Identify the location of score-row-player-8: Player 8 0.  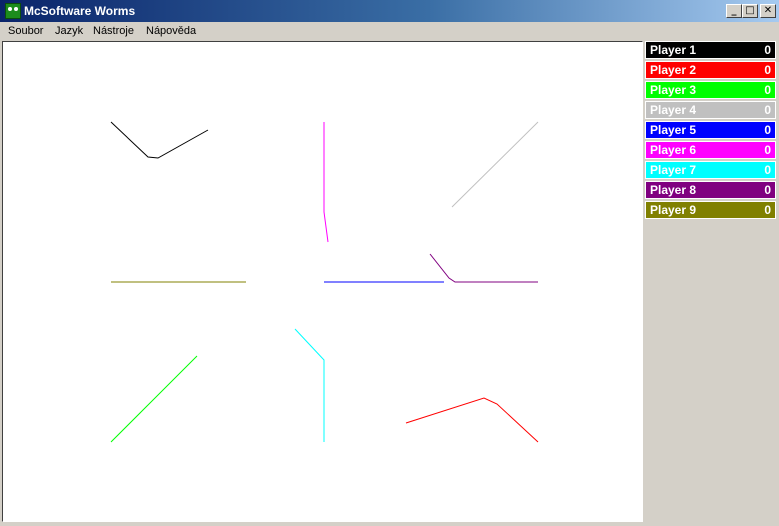
(710, 190).